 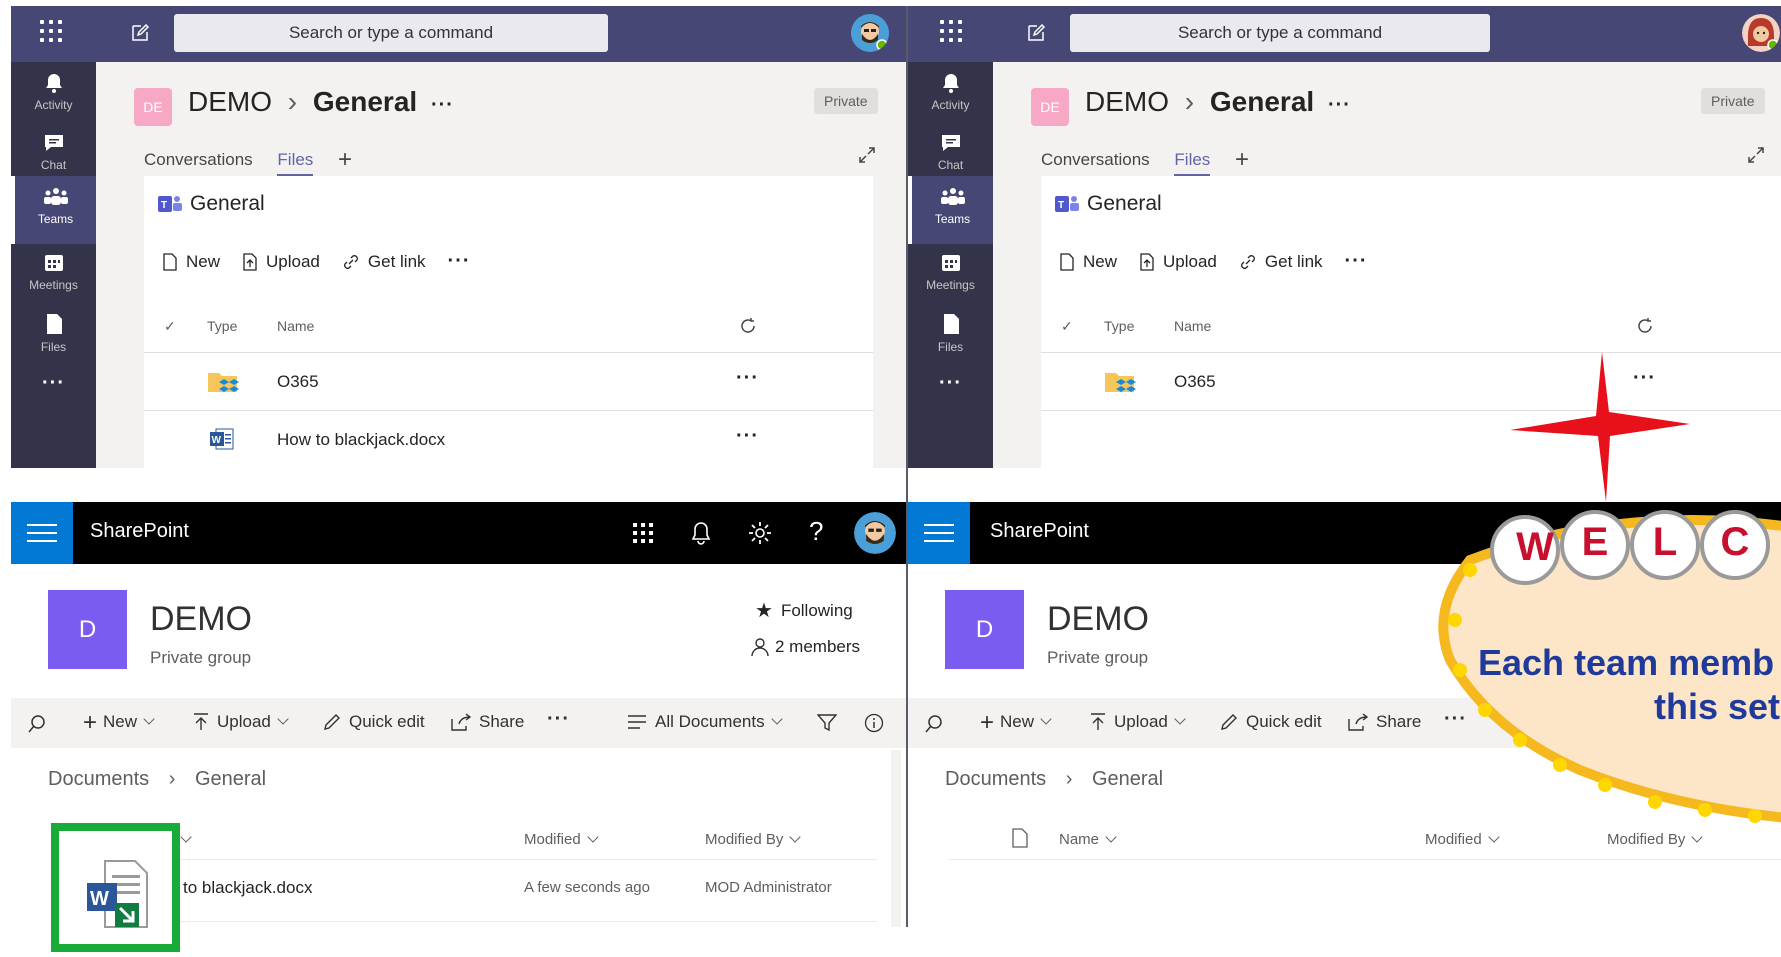 I want to click on filter-icon, so click(x=827, y=723).